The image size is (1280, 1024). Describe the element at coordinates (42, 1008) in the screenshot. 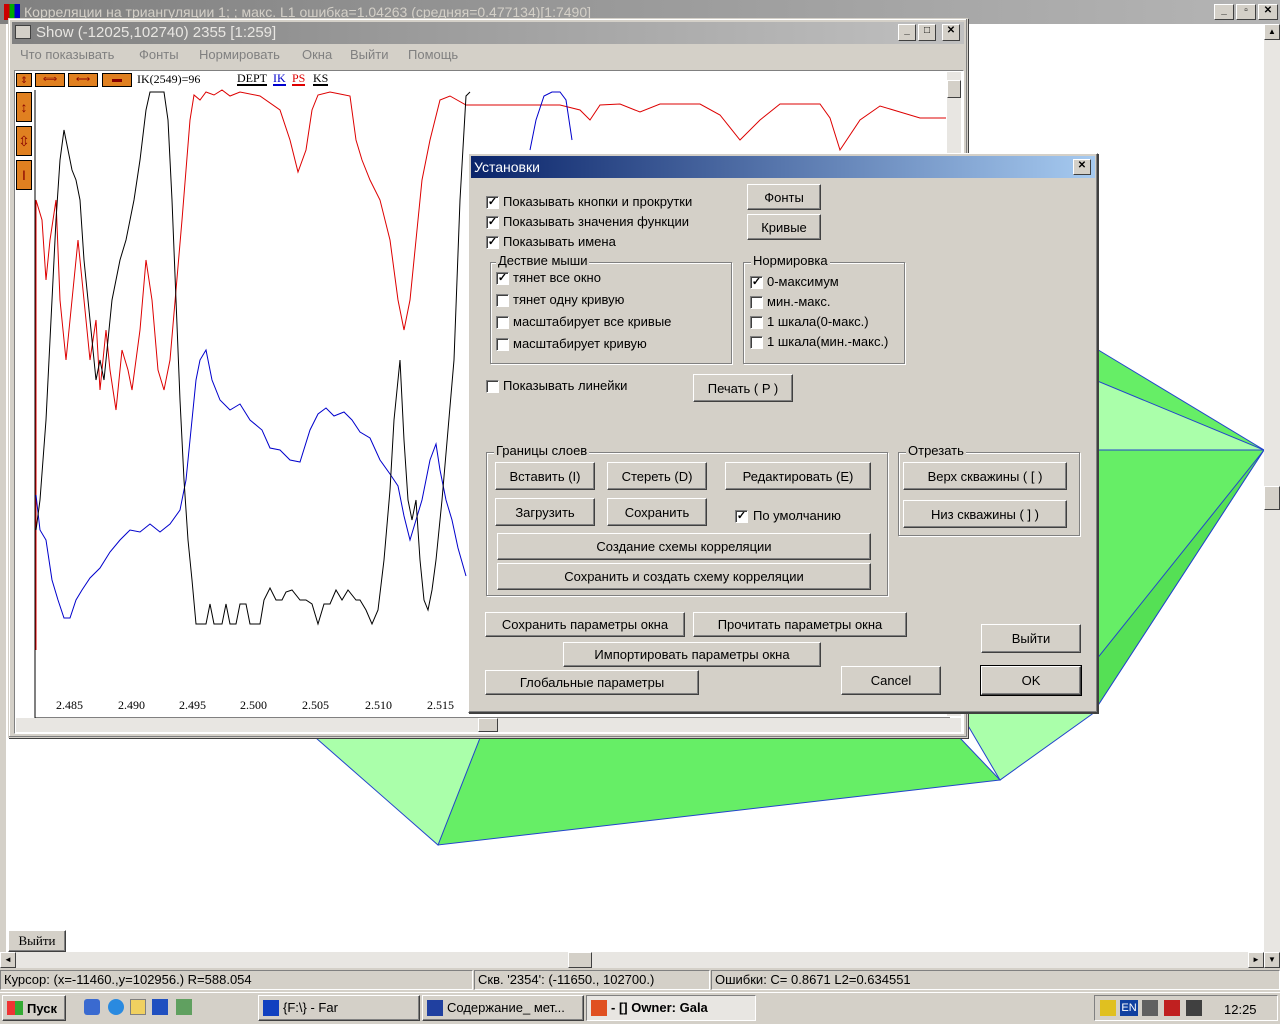

I see `start-label: Пуск` at that location.